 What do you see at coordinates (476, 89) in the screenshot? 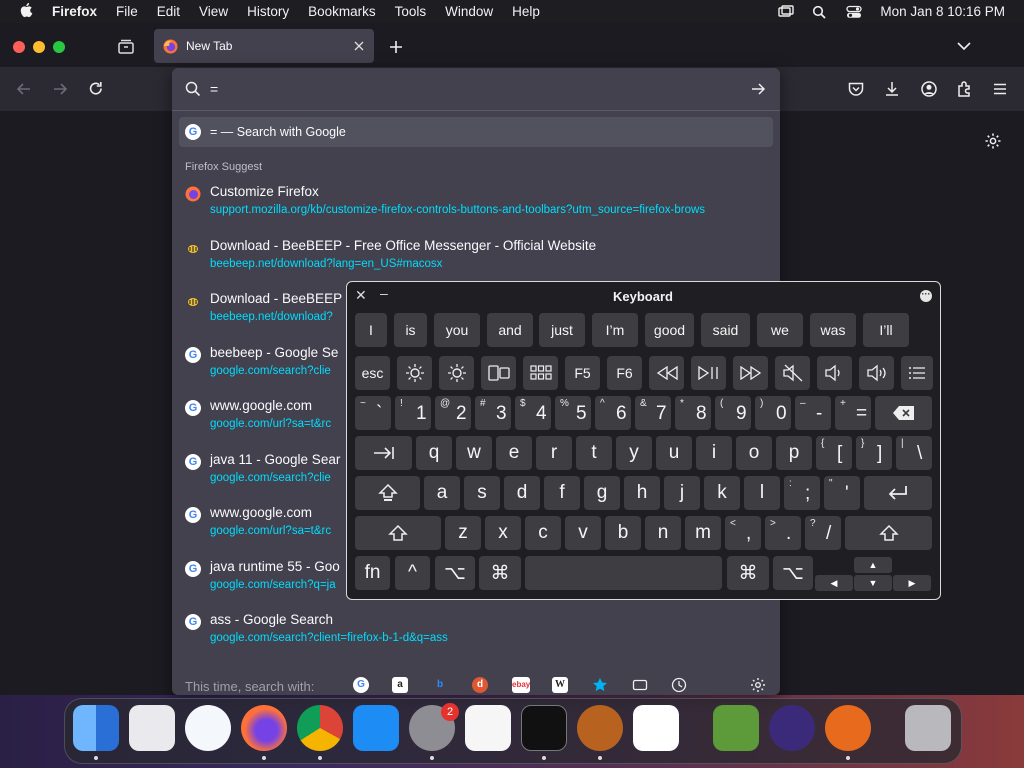
I see `url-input: =` at bounding box center [476, 89].